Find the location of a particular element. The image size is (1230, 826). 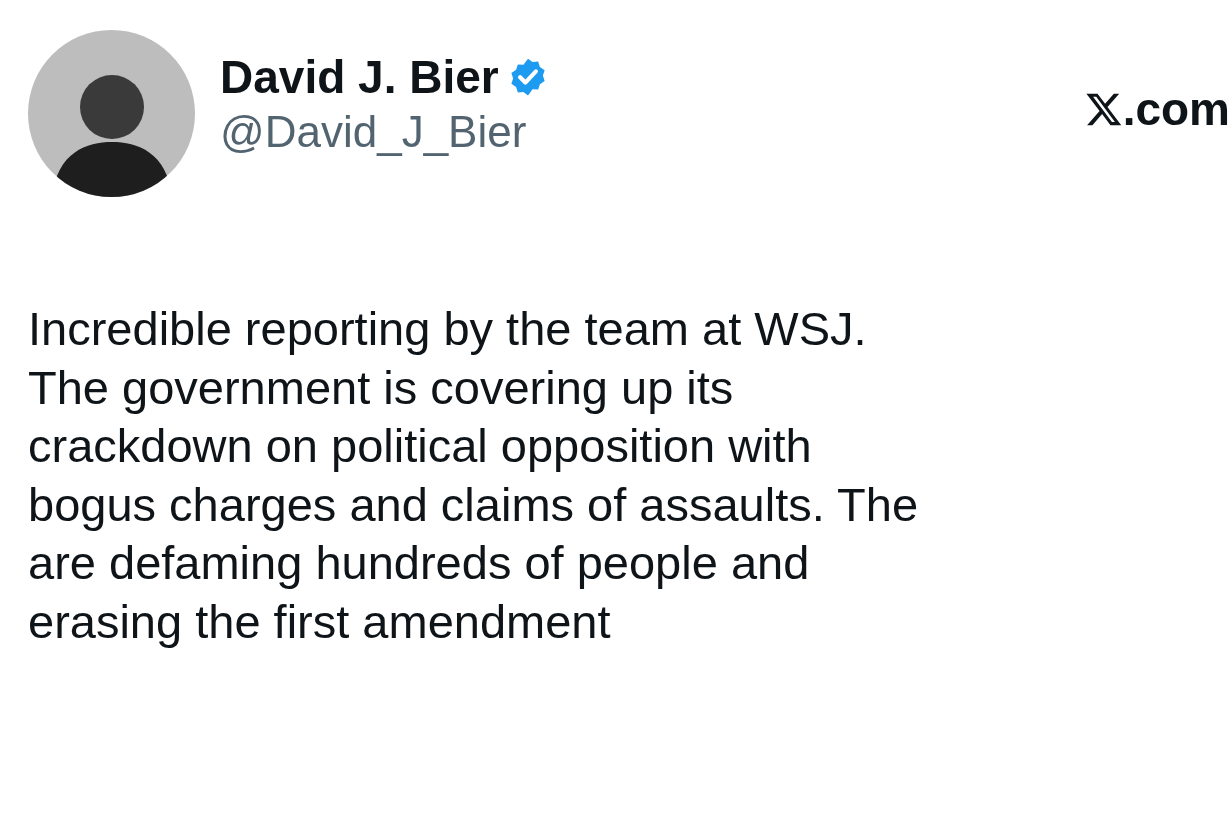

source-domain: .com is located at coordinates (1176, 109).